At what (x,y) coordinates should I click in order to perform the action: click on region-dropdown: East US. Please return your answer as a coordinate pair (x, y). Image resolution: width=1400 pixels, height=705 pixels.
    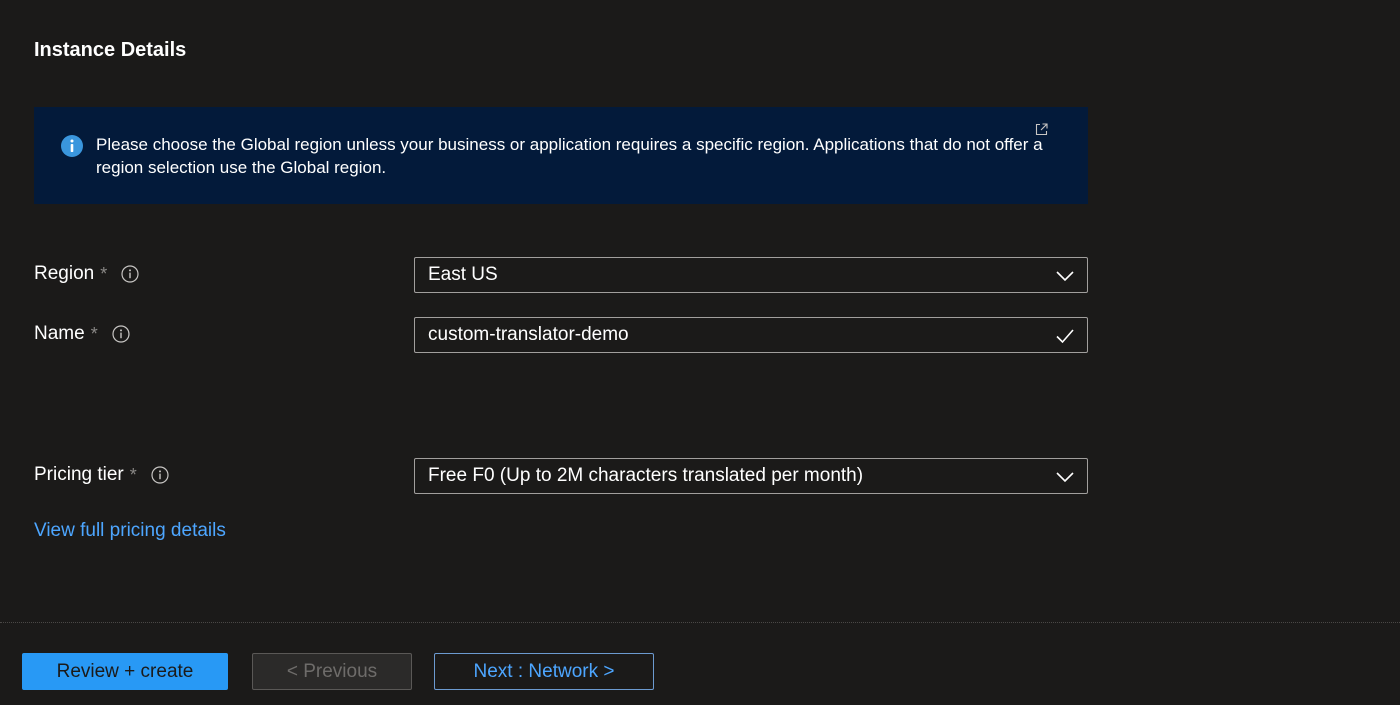
    Looking at the image, I should click on (751, 275).